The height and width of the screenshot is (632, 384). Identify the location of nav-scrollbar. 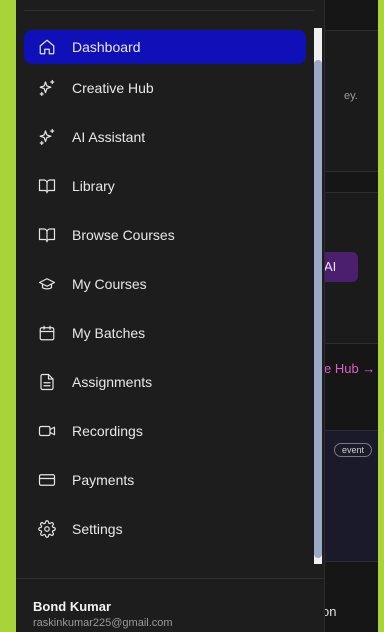
(318, 296).